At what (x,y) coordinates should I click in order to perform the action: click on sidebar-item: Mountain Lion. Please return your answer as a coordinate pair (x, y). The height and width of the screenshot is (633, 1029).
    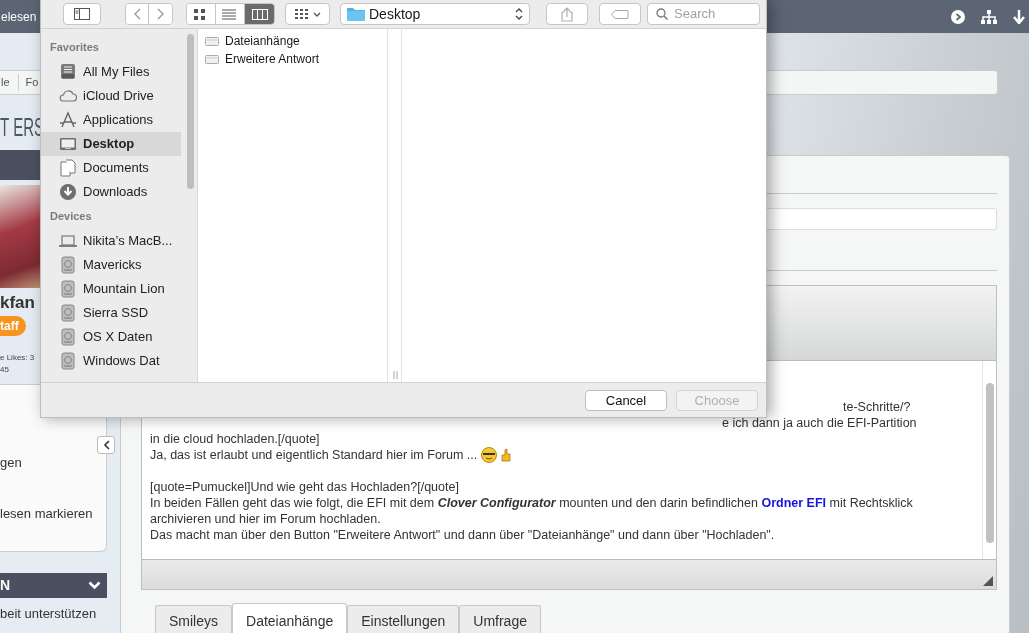
    Looking at the image, I should click on (111, 289).